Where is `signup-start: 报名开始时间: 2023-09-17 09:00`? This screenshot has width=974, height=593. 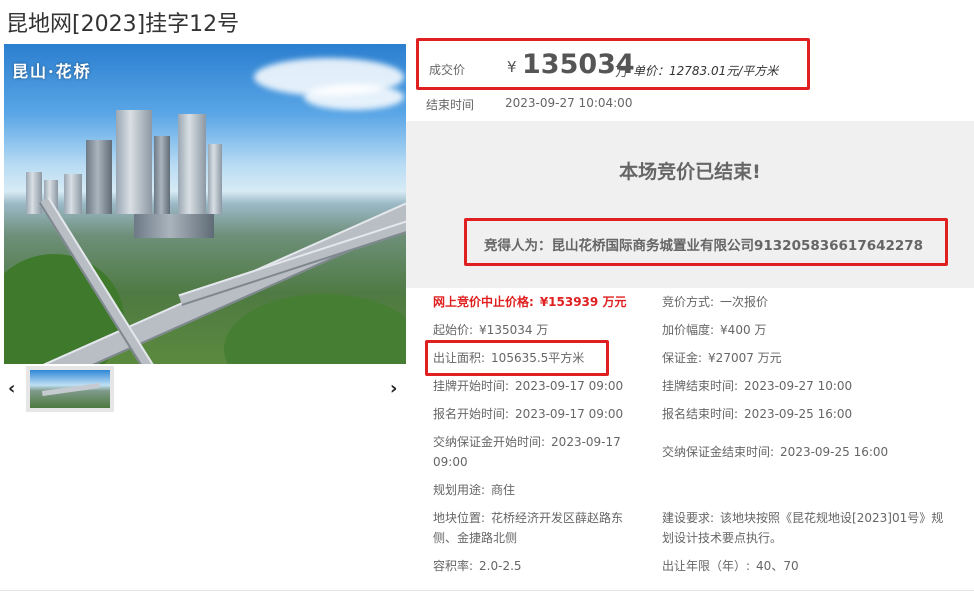 signup-start: 报名开始时间: 2023-09-17 09:00 is located at coordinates (528, 414).